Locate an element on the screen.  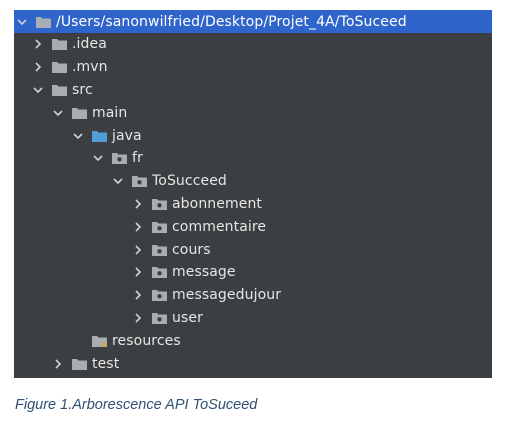
tree-item: main is located at coordinates (253, 112).